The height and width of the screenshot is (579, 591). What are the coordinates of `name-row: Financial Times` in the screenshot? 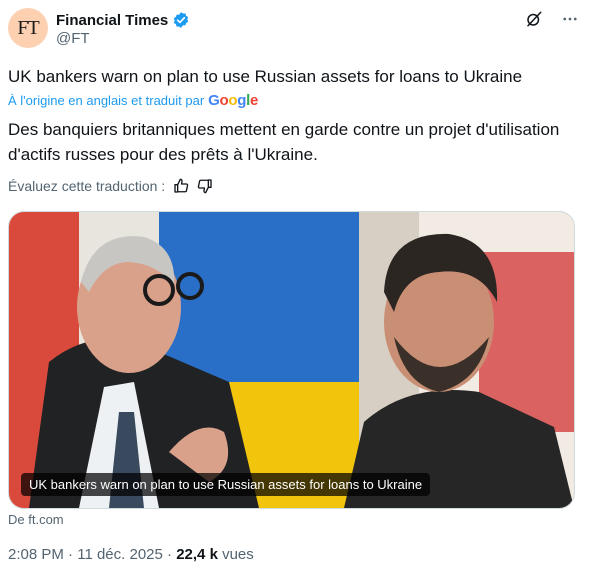 It's located at (123, 20).